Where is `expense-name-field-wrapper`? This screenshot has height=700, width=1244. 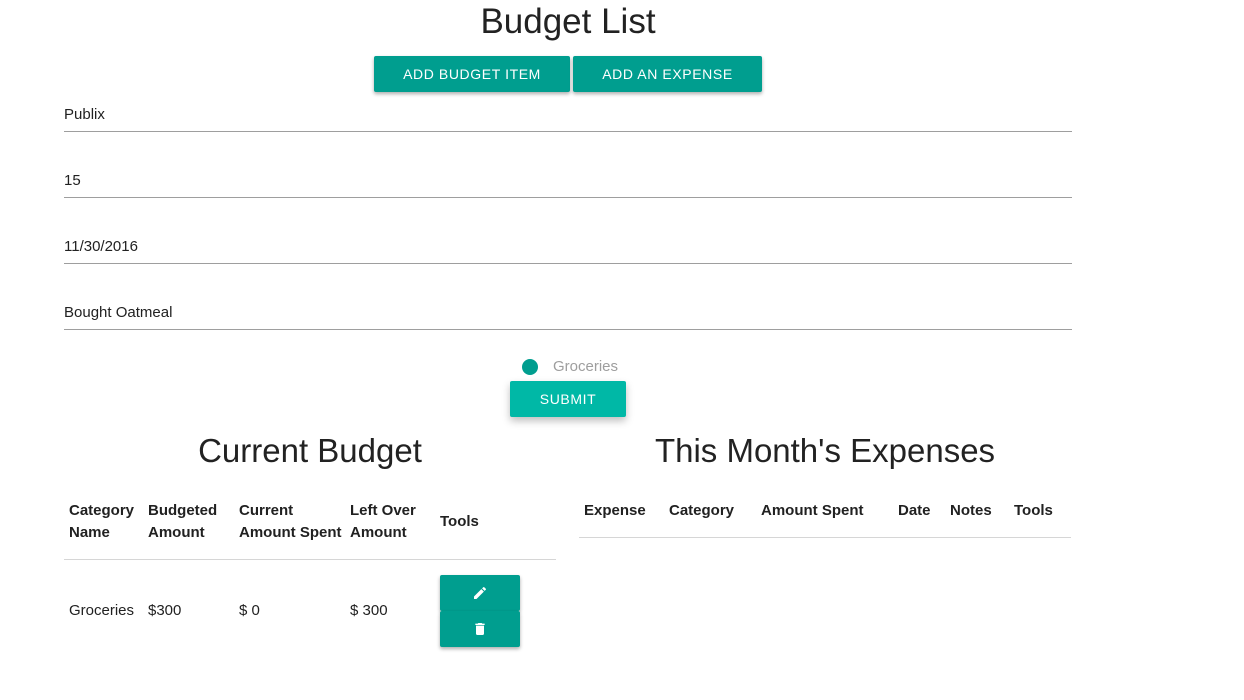 expense-name-field-wrapper is located at coordinates (568, 114).